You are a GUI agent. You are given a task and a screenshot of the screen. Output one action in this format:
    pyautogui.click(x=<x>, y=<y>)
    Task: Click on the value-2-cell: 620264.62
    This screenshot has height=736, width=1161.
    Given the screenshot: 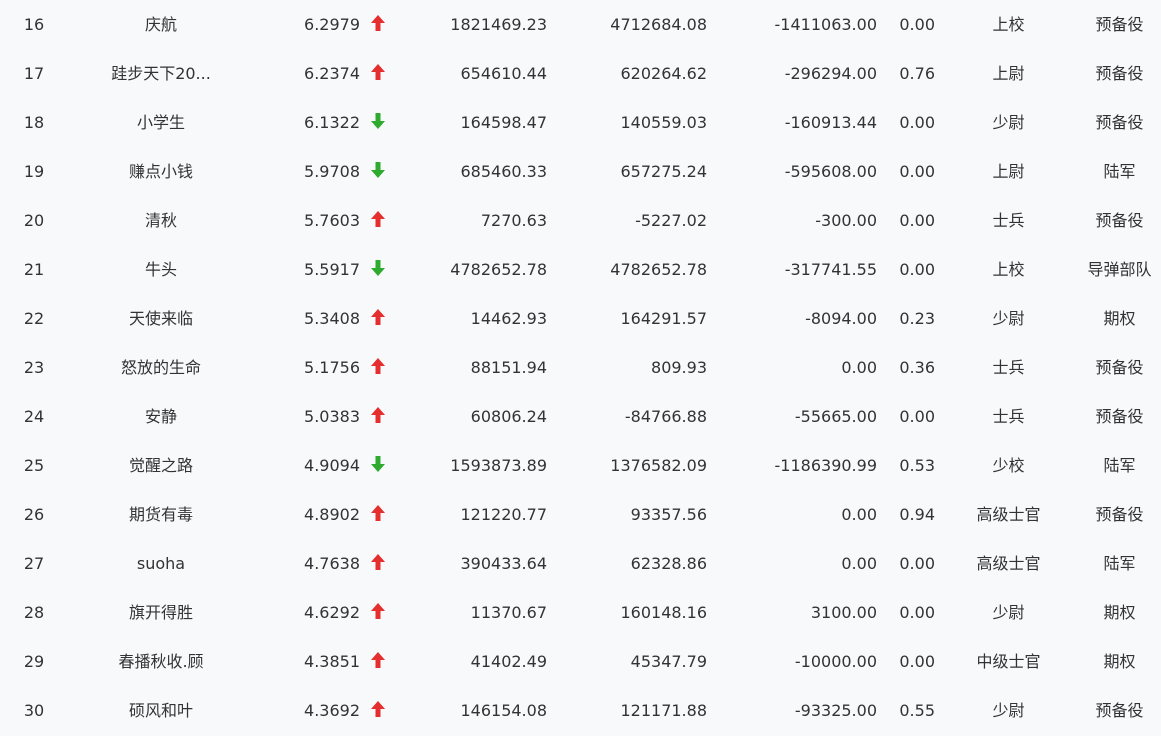 What is the action you would take?
    pyautogui.click(x=663, y=73)
    